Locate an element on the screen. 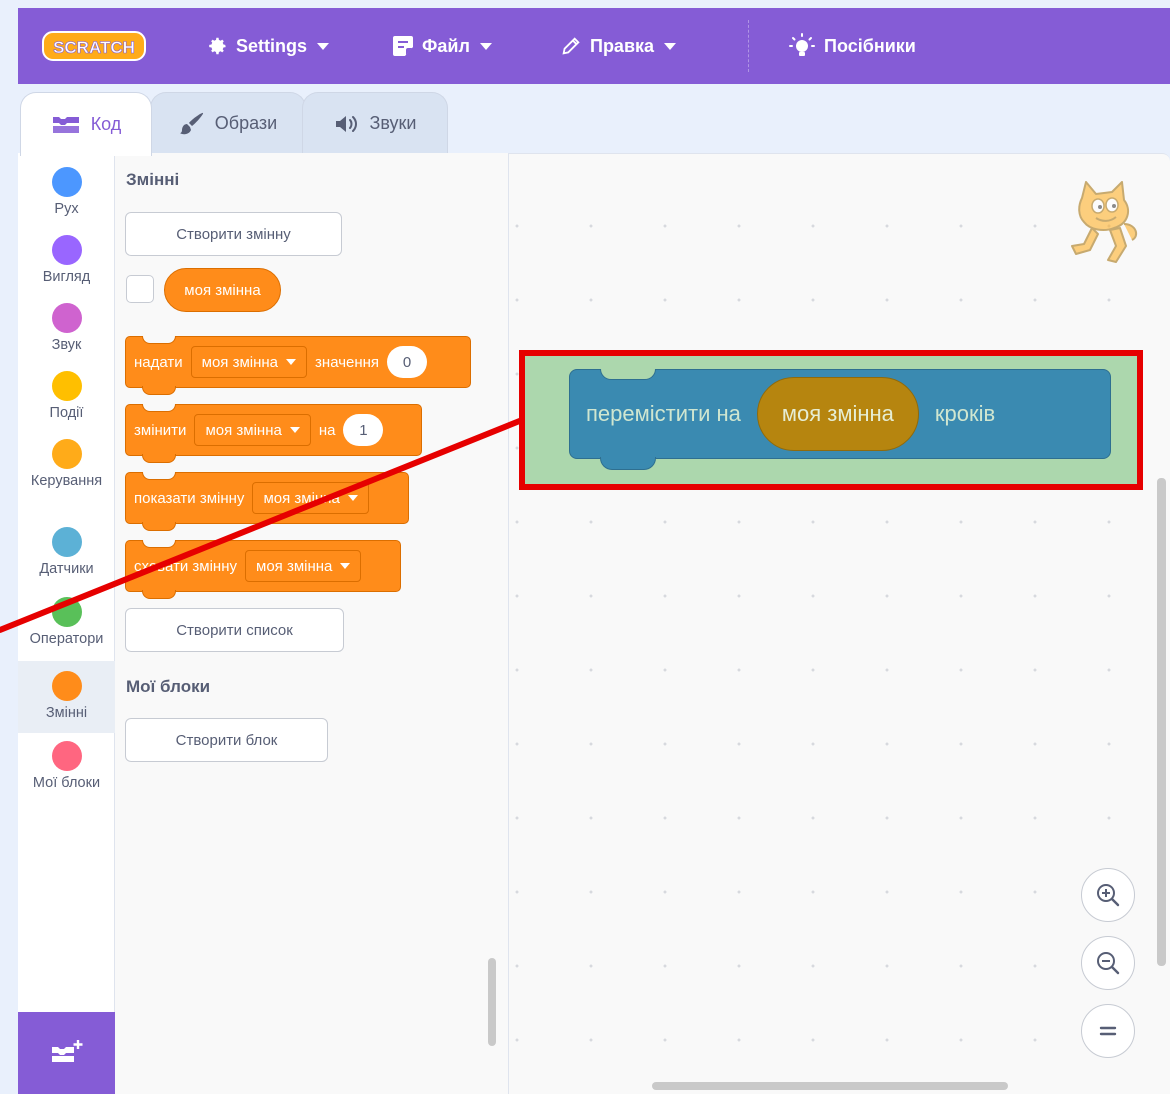 The image size is (1170, 1094). menu-bar: SCRATCH Settings Файл Правка Посібники is located at coordinates (594, 46).